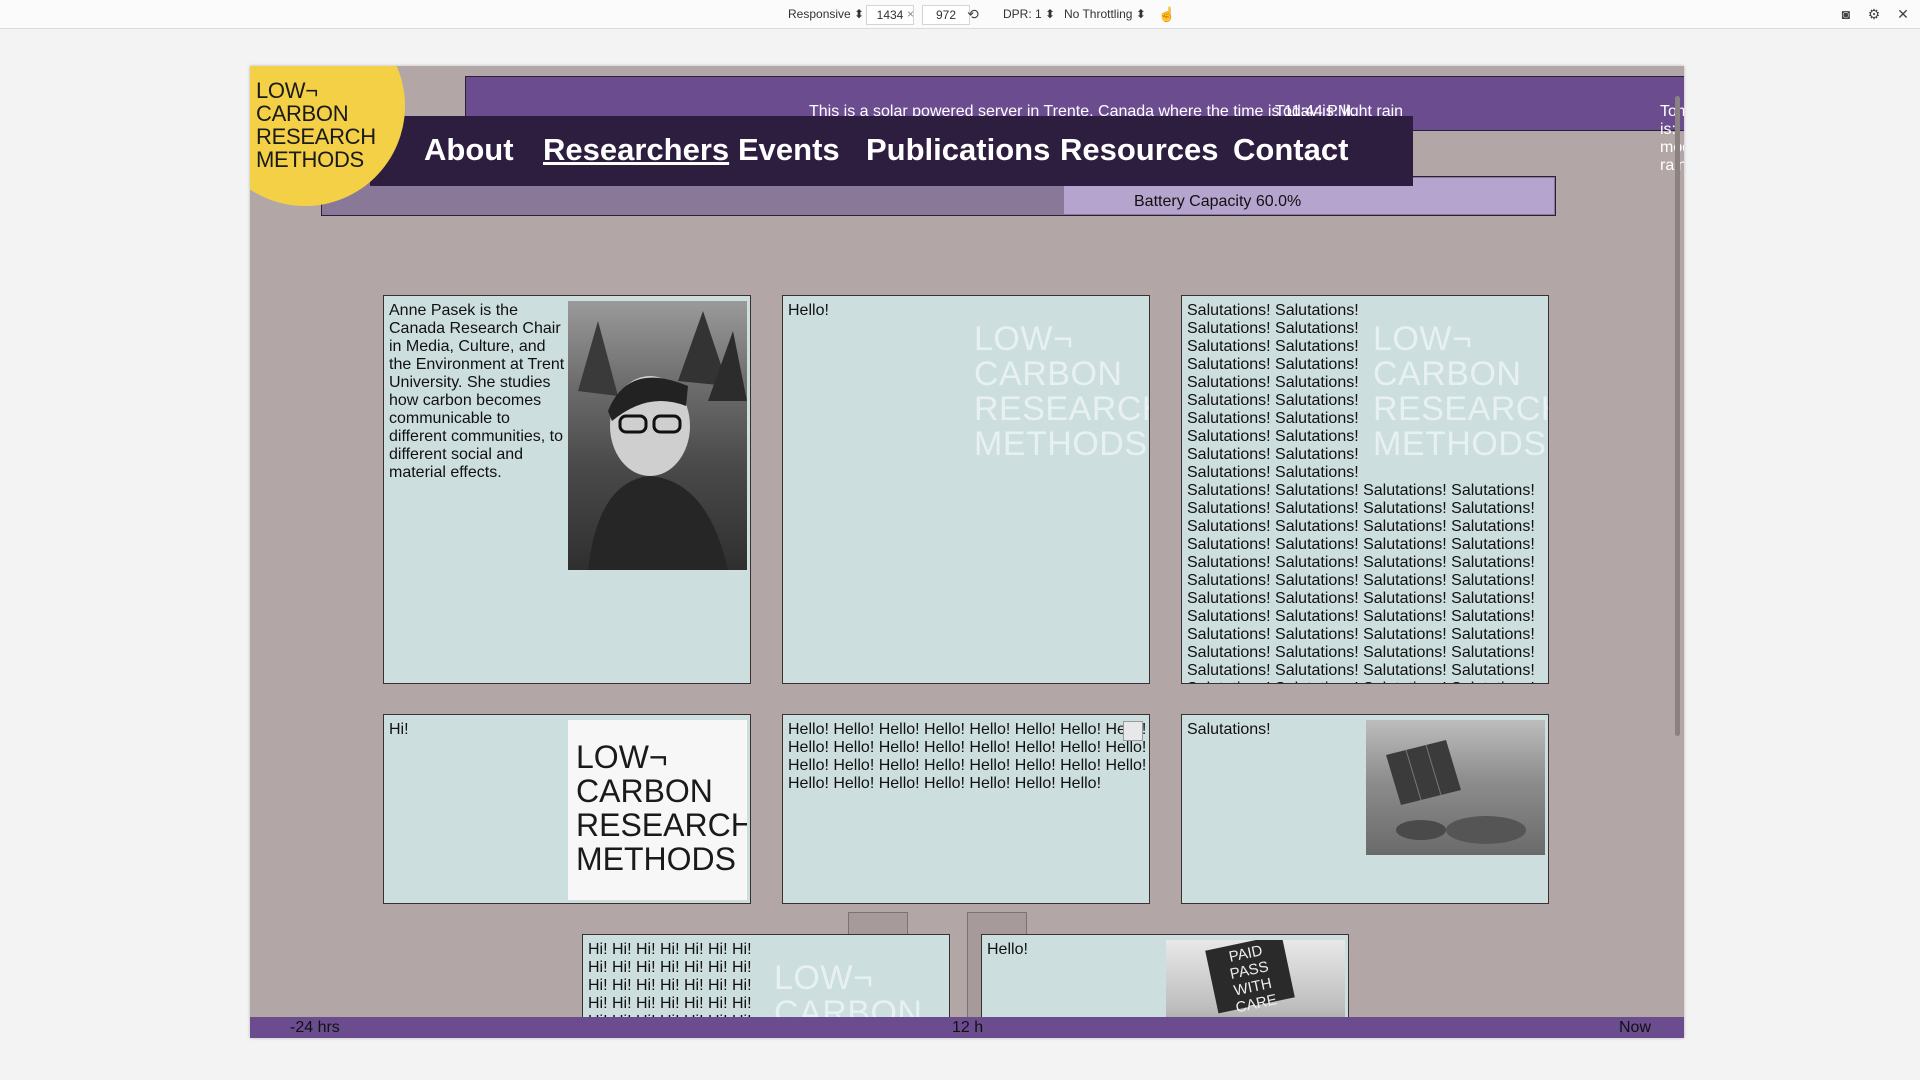  What do you see at coordinates (1677, 416) in the screenshot?
I see `viewport-scrollbar` at bounding box center [1677, 416].